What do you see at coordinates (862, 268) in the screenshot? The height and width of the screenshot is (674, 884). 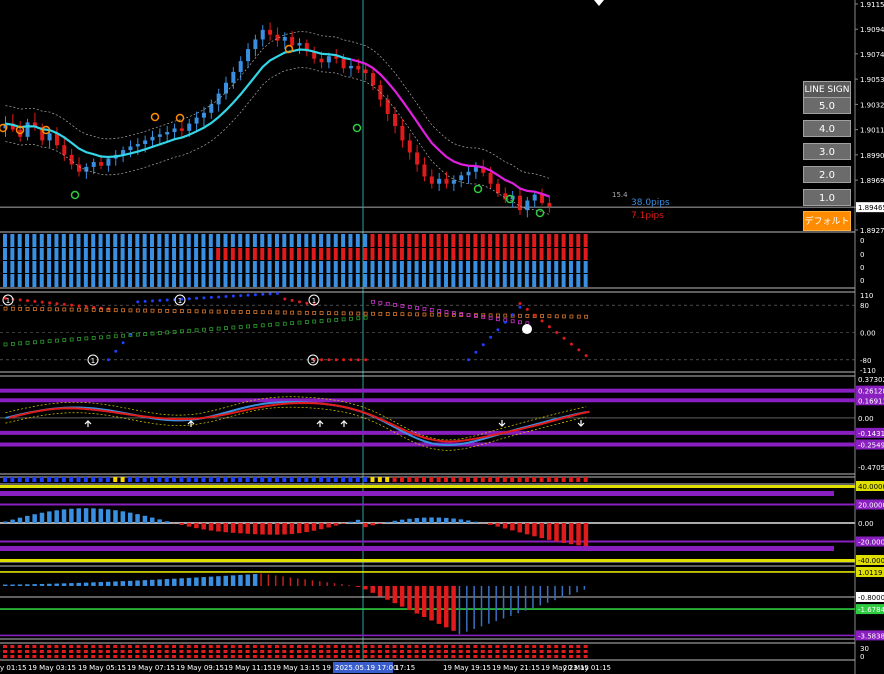 I see `strip-axis-label: 0` at bounding box center [862, 268].